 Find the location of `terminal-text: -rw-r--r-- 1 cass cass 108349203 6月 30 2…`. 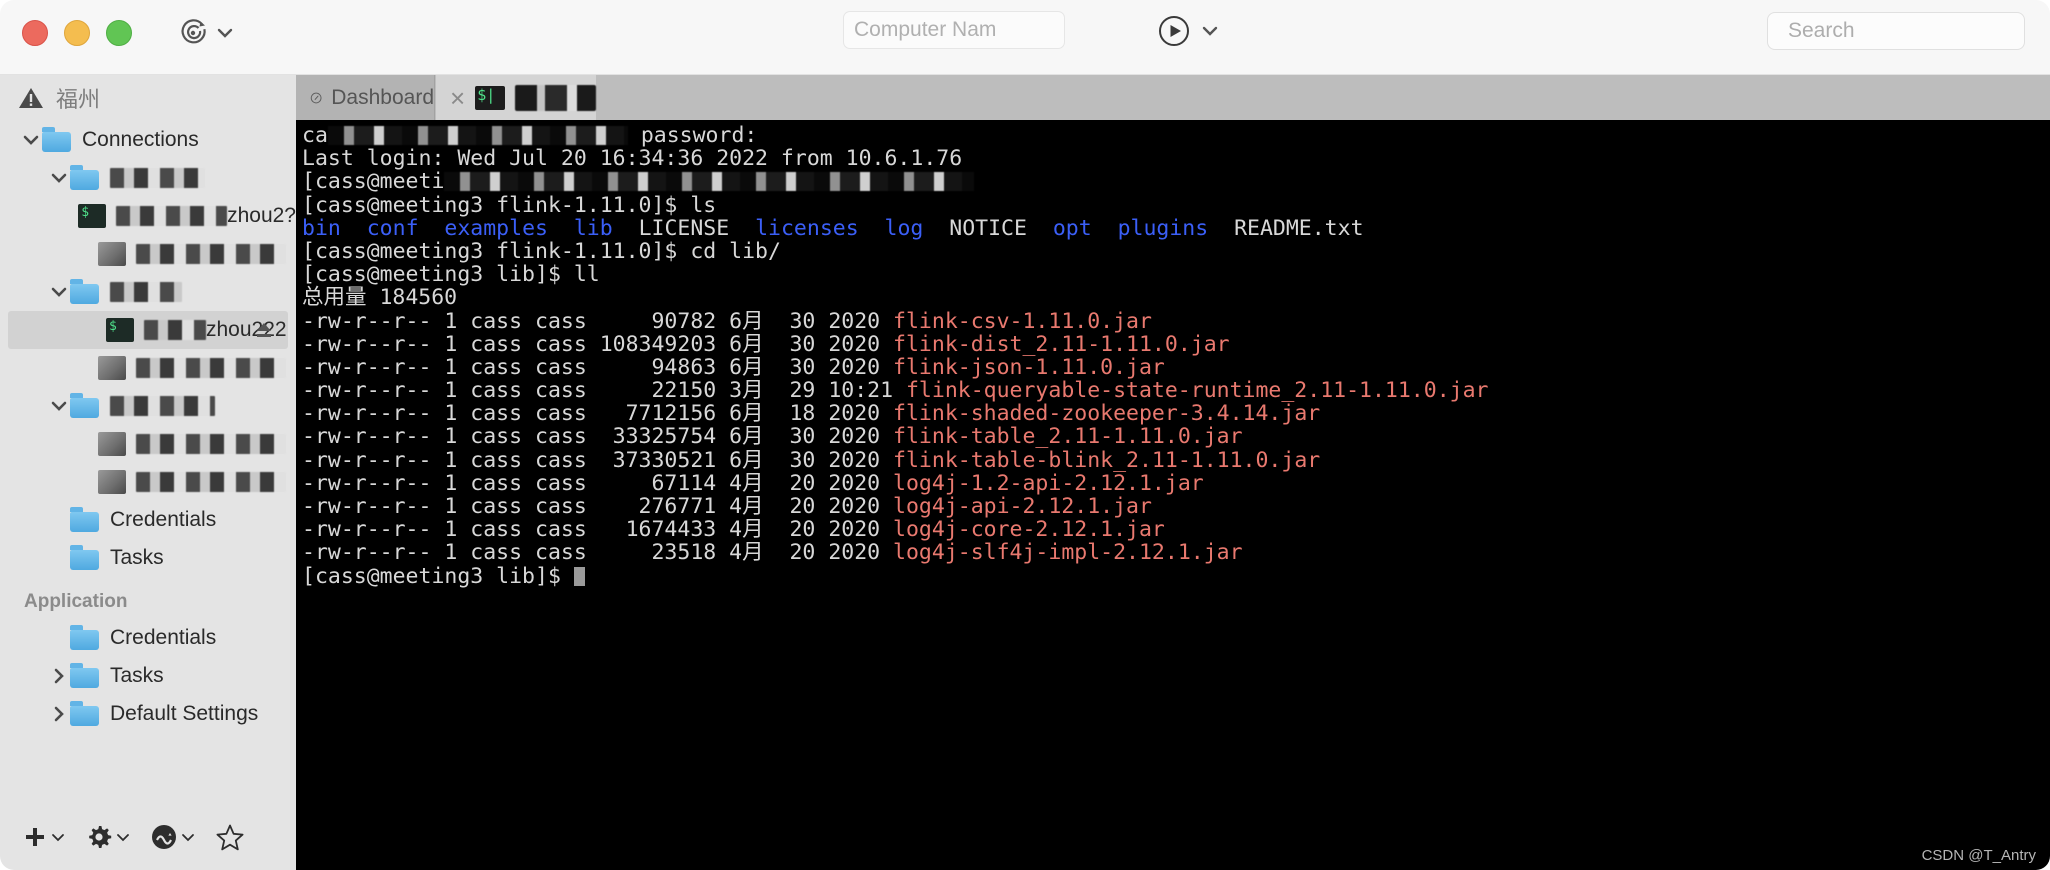

terminal-text: -rw-r--r-- 1 cass cass 108349203 6月 30 2… is located at coordinates (598, 344).